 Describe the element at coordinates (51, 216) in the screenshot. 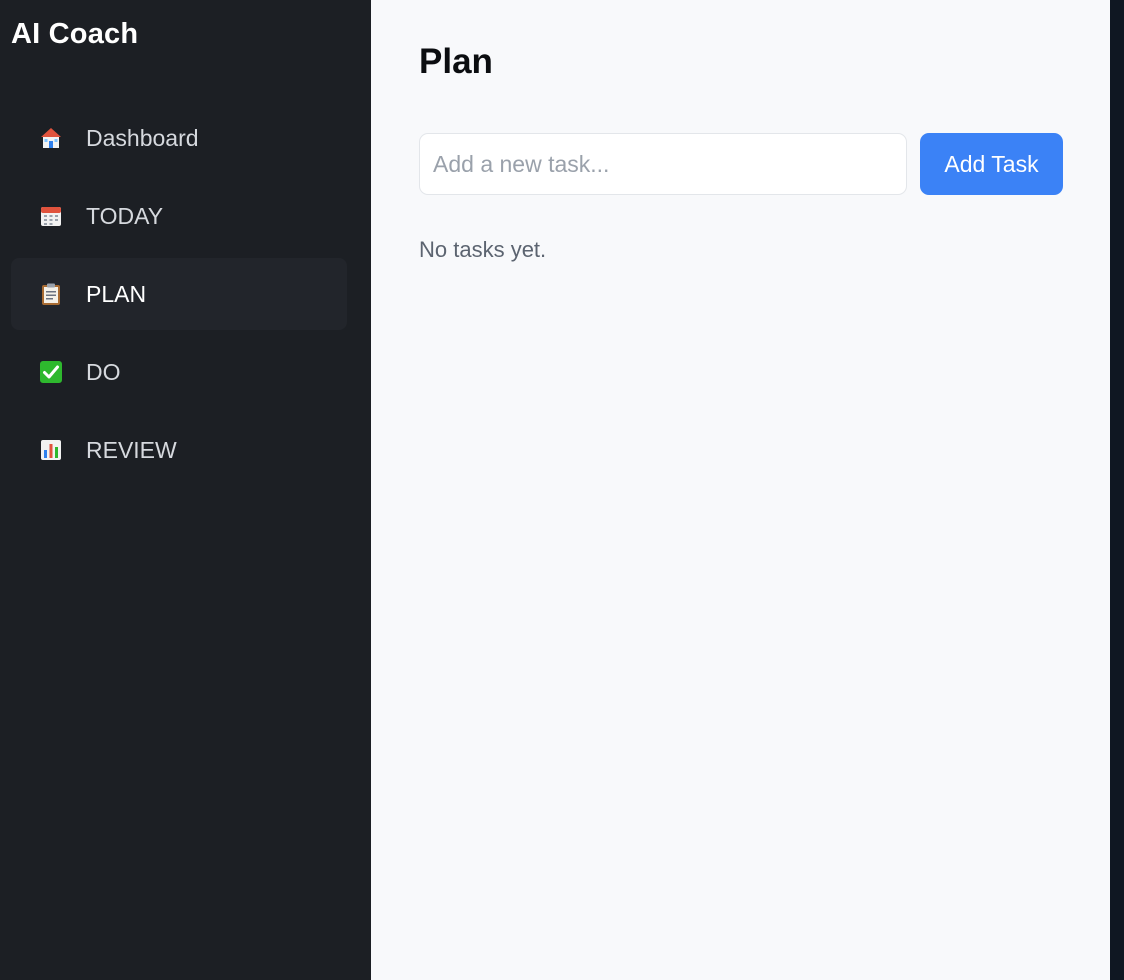

I see `calendar-icon` at that location.